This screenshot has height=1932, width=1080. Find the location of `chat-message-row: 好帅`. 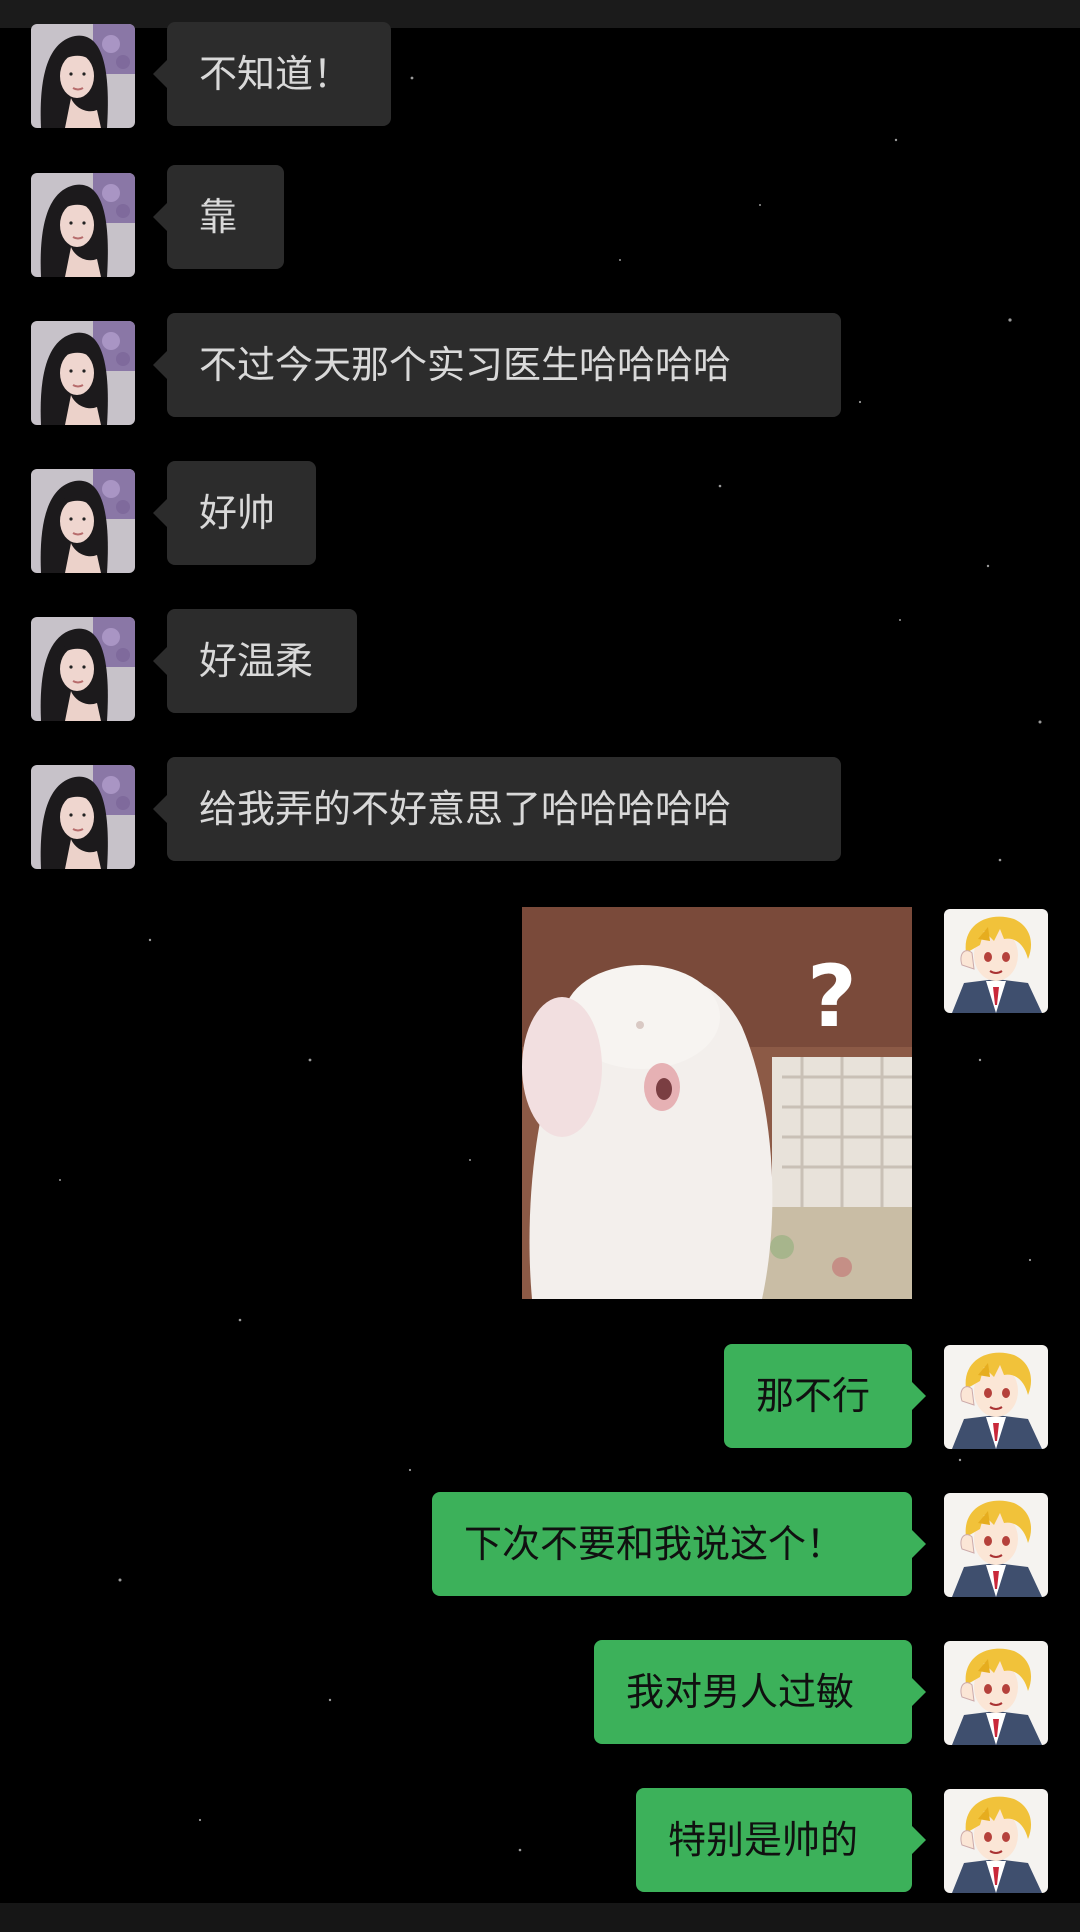

chat-message-row: 好帅 is located at coordinates (540, 521).